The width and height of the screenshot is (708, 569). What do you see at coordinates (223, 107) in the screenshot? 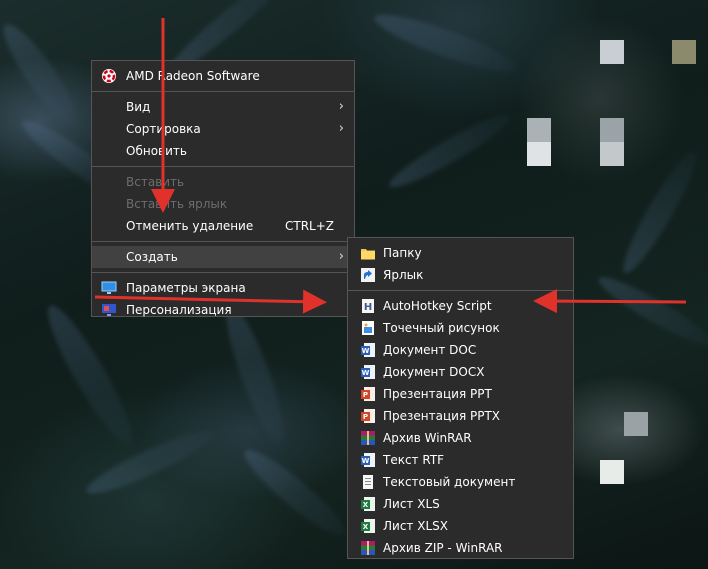
I see `menu-item-view: Вид ›` at bounding box center [223, 107].